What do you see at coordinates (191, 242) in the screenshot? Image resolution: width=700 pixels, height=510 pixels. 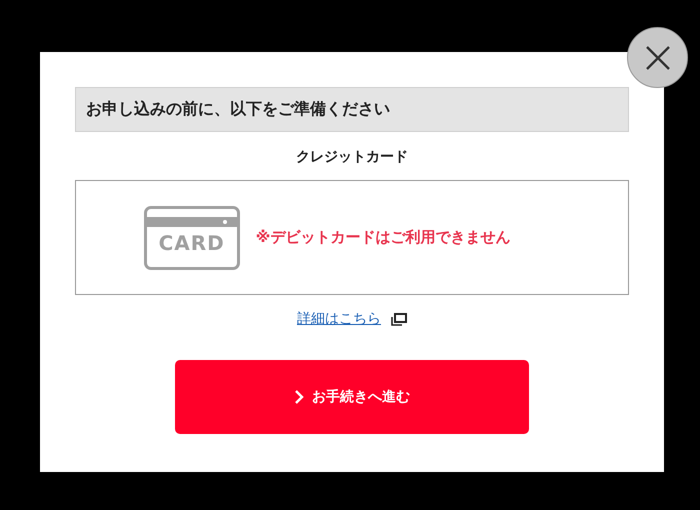 I see `card-label: CARD` at bounding box center [191, 242].